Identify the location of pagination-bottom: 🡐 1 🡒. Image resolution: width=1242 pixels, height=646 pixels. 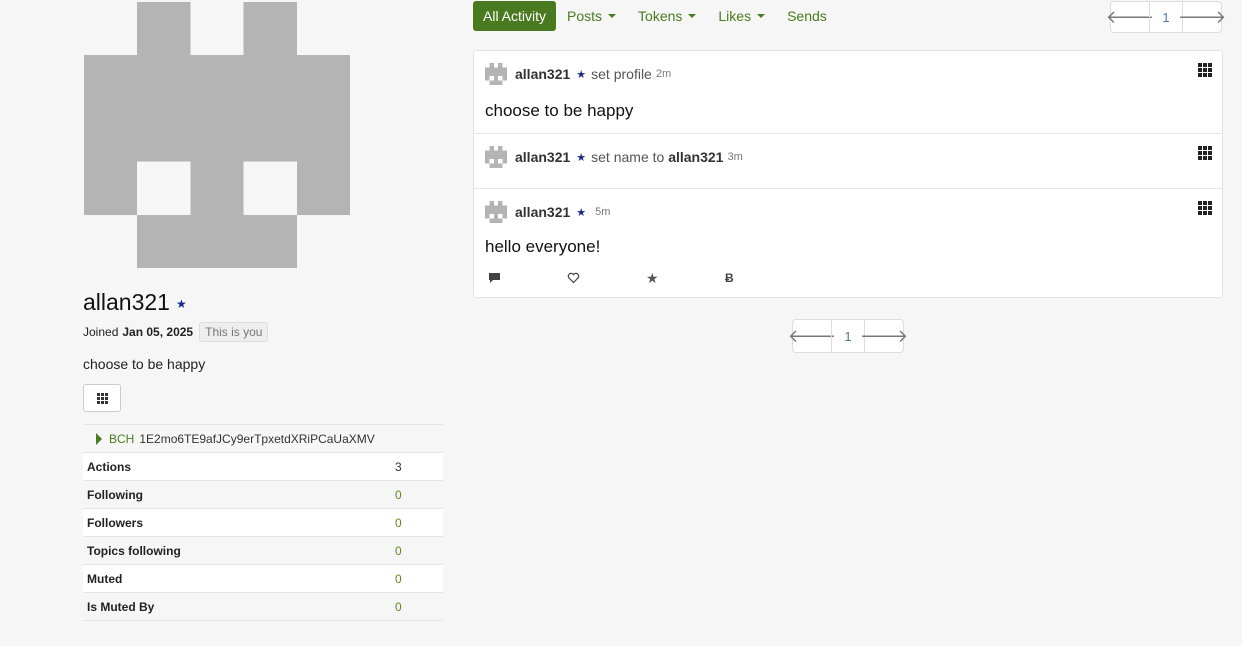
(848, 336).